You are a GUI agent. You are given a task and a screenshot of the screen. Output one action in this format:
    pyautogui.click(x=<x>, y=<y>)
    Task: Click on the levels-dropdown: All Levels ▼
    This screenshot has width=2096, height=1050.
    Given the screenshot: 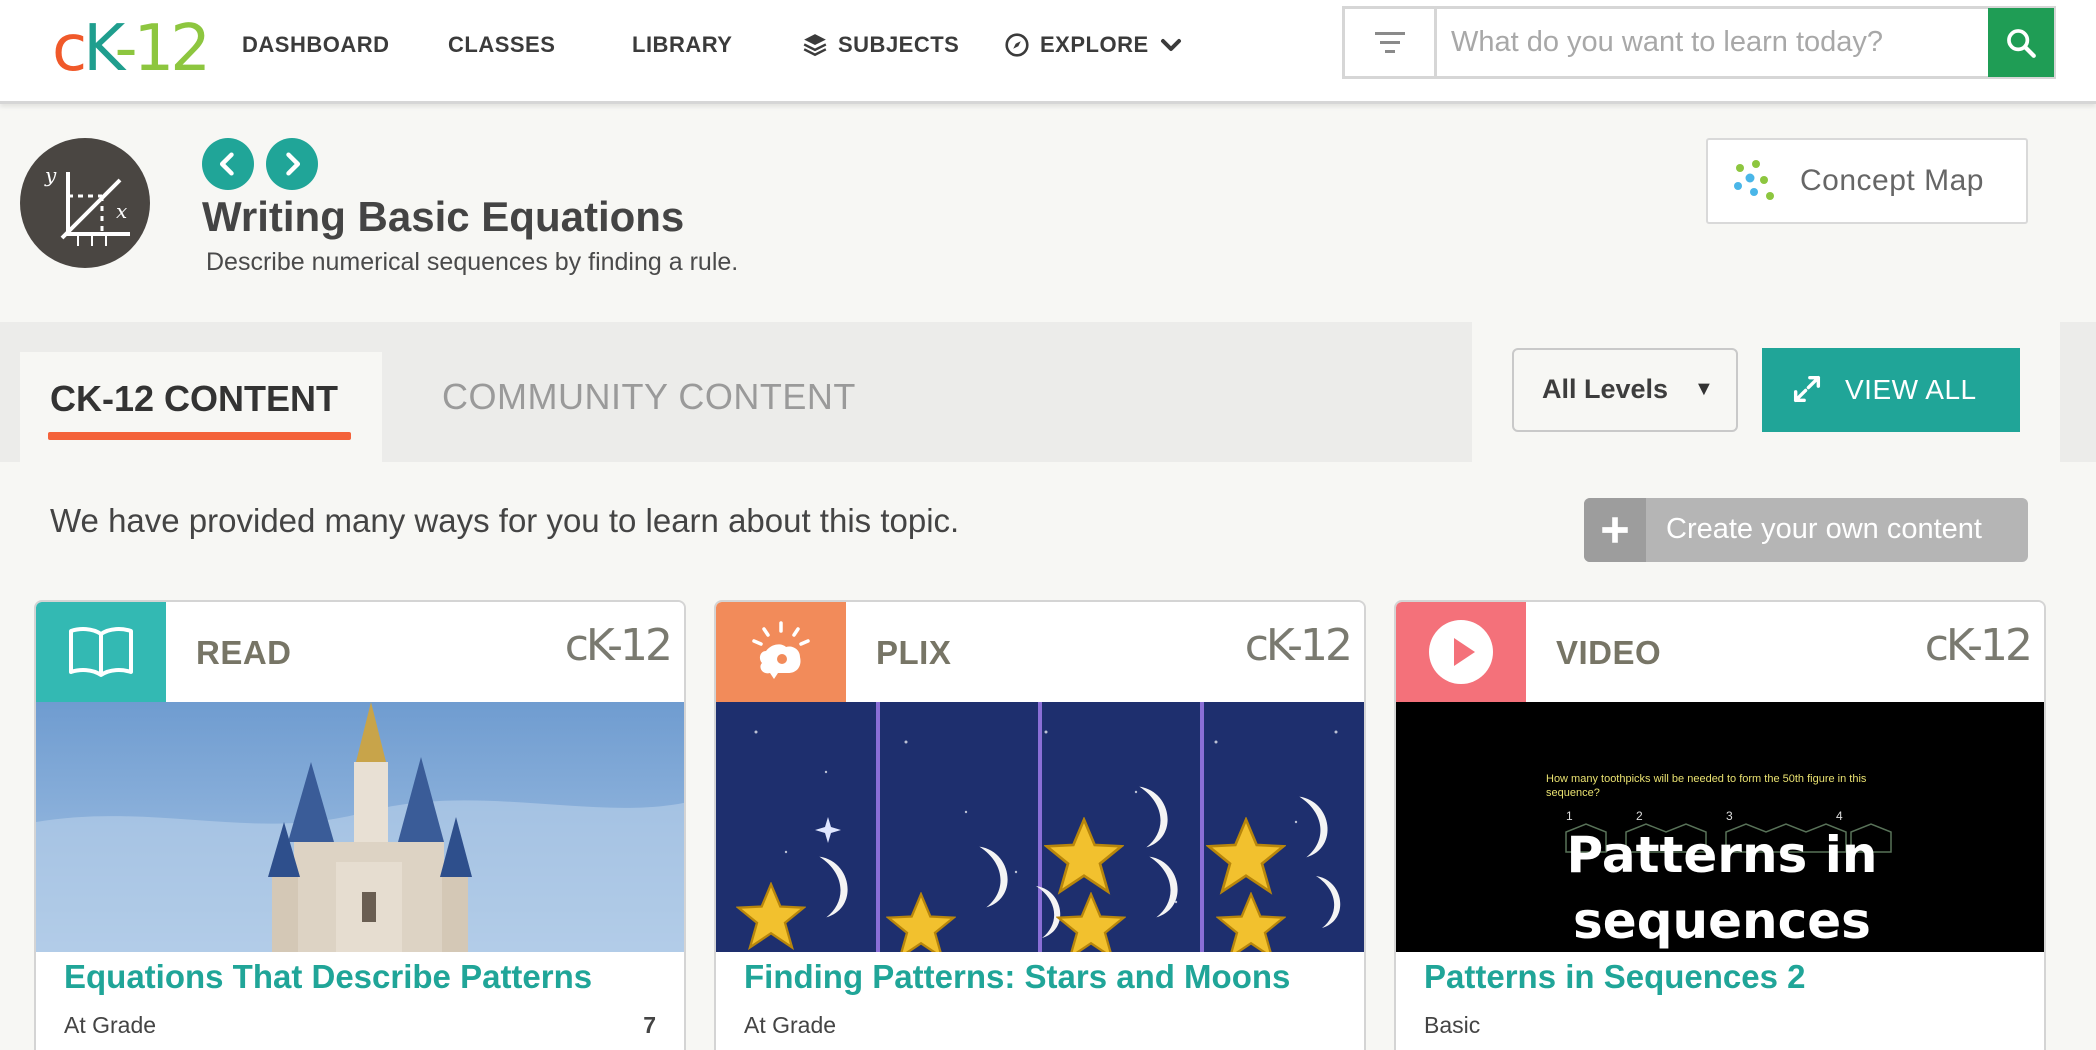 What is the action you would take?
    pyautogui.click(x=1625, y=390)
    